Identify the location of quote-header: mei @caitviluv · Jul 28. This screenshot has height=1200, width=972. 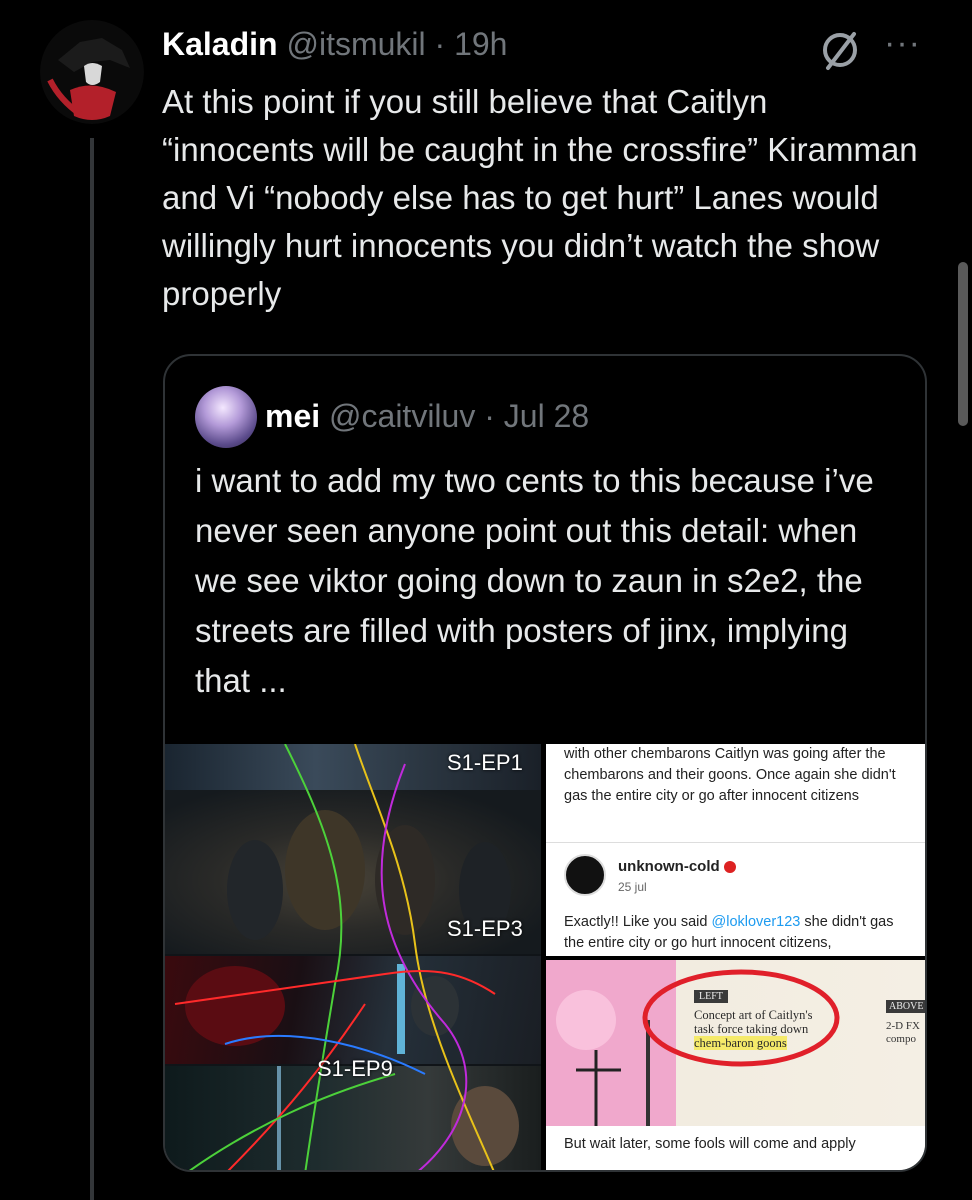
(427, 416).